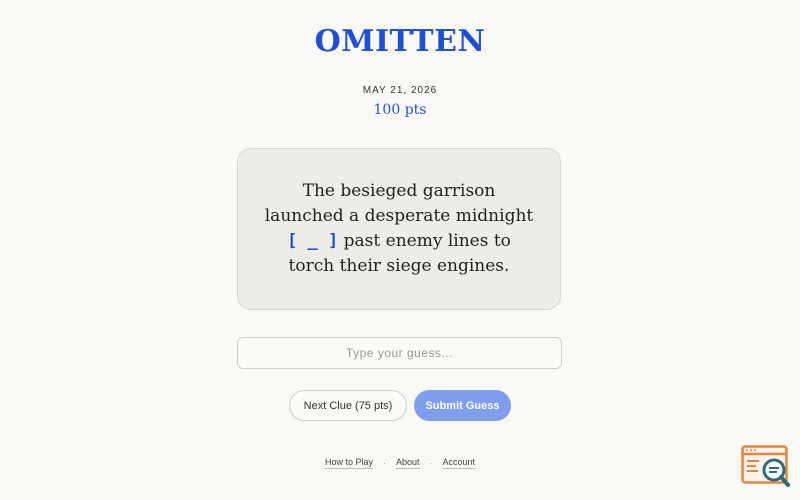 This screenshot has width=800, height=500. What do you see at coordinates (766, 467) in the screenshot?
I see `search-inspect-icon` at bounding box center [766, 467].